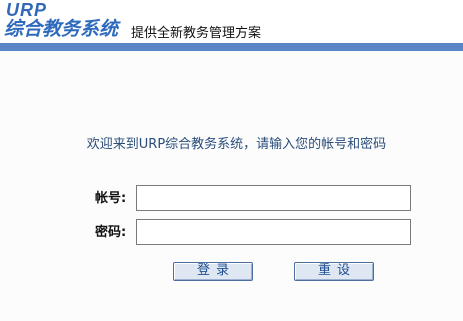 The image size is (463, 321). What do you see at coordinates (61, 29) in the screenshot?
I see `logo-system-name: 综合教务系统` at bounding box center [61, 29].